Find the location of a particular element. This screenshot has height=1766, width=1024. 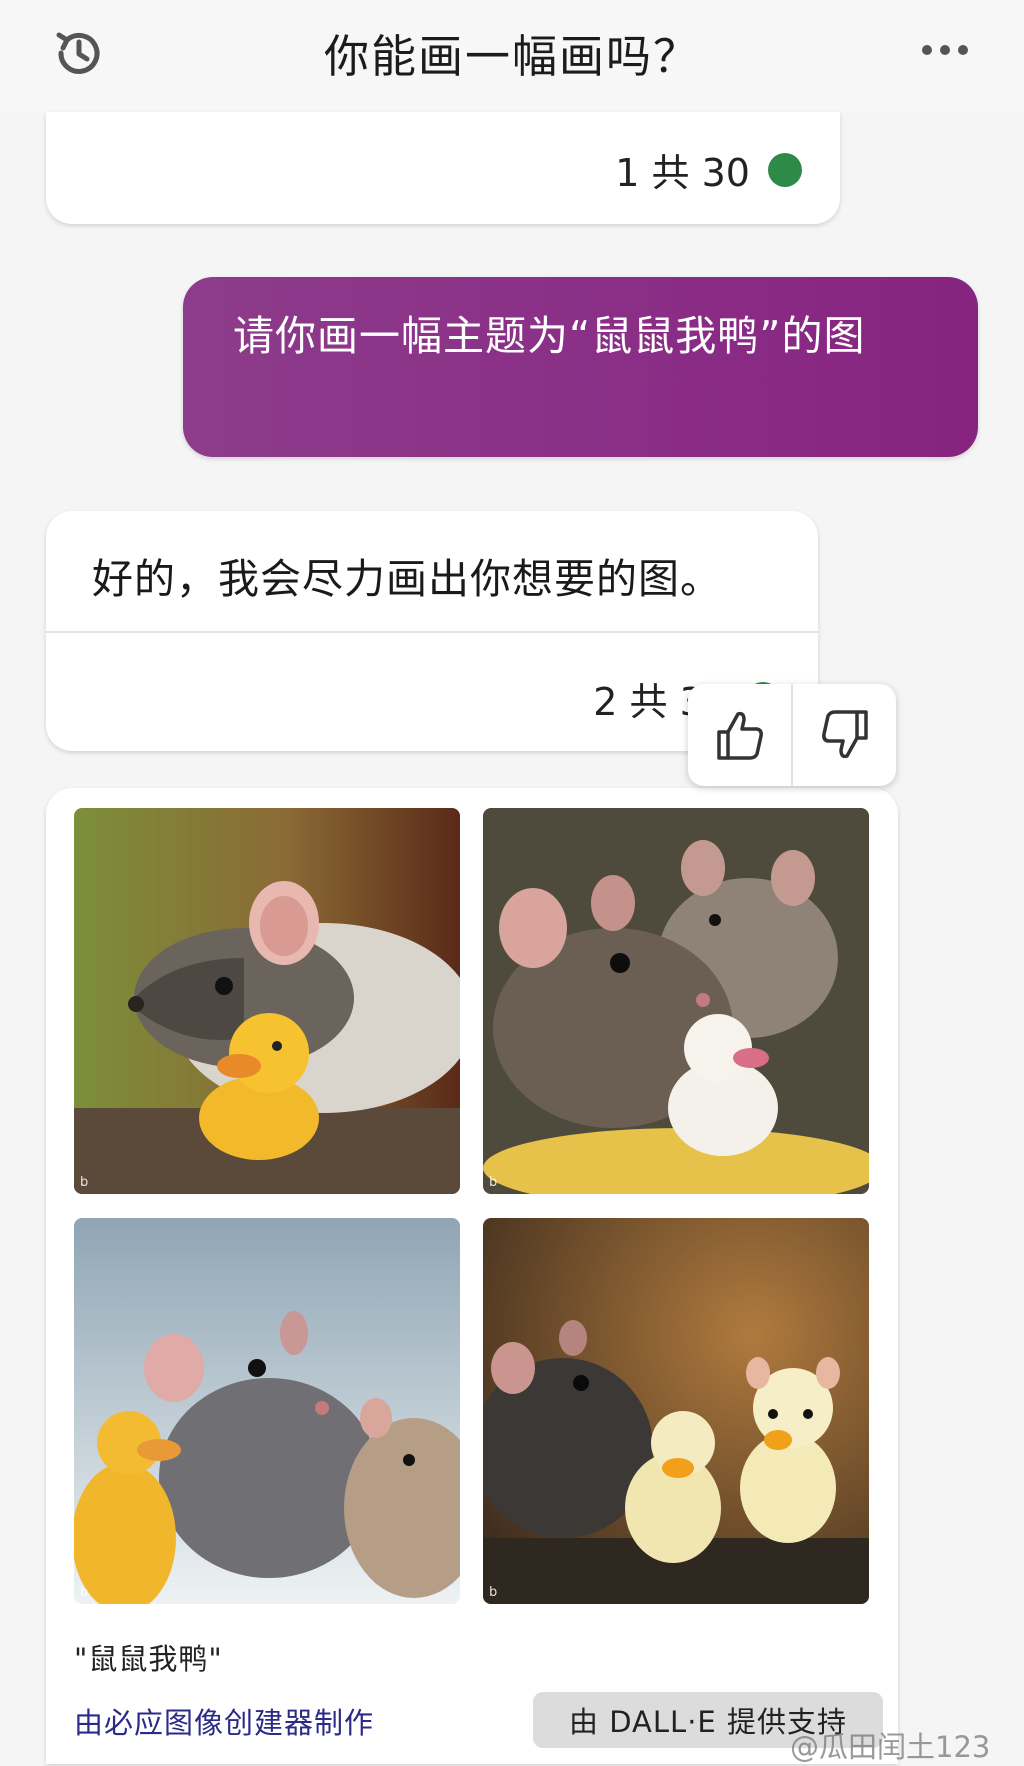

watermark-text: @瓜田闰土123 is located at coordinates (890, 1747).